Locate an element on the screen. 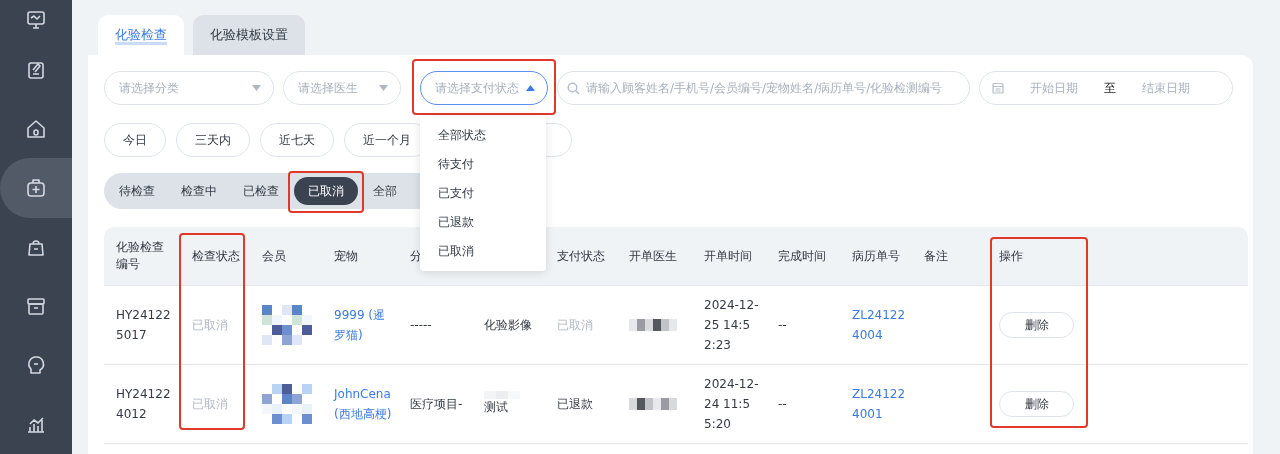  search-icon is located at coordinates (573, 88).